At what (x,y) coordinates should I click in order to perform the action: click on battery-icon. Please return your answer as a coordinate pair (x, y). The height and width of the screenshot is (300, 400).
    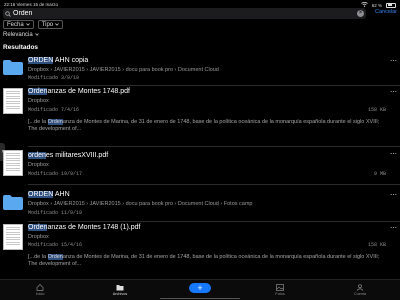
    Looking at the image, I should click on (391, 5).